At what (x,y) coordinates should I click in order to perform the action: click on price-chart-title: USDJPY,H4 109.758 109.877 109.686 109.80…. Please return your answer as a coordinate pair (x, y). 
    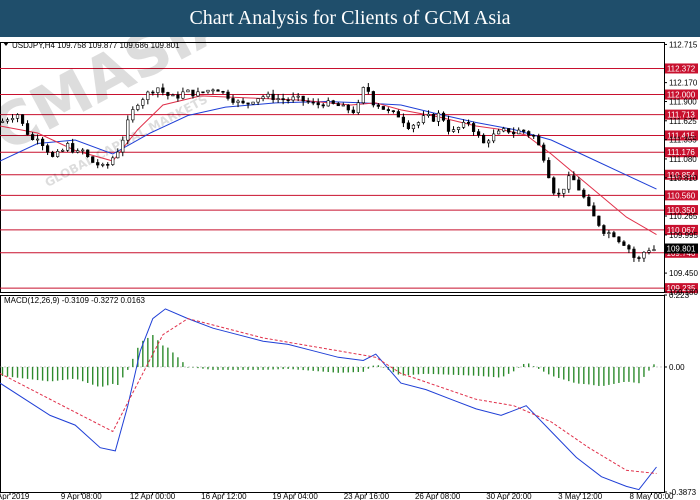
    Looking at the image, I should click on (96, 45).